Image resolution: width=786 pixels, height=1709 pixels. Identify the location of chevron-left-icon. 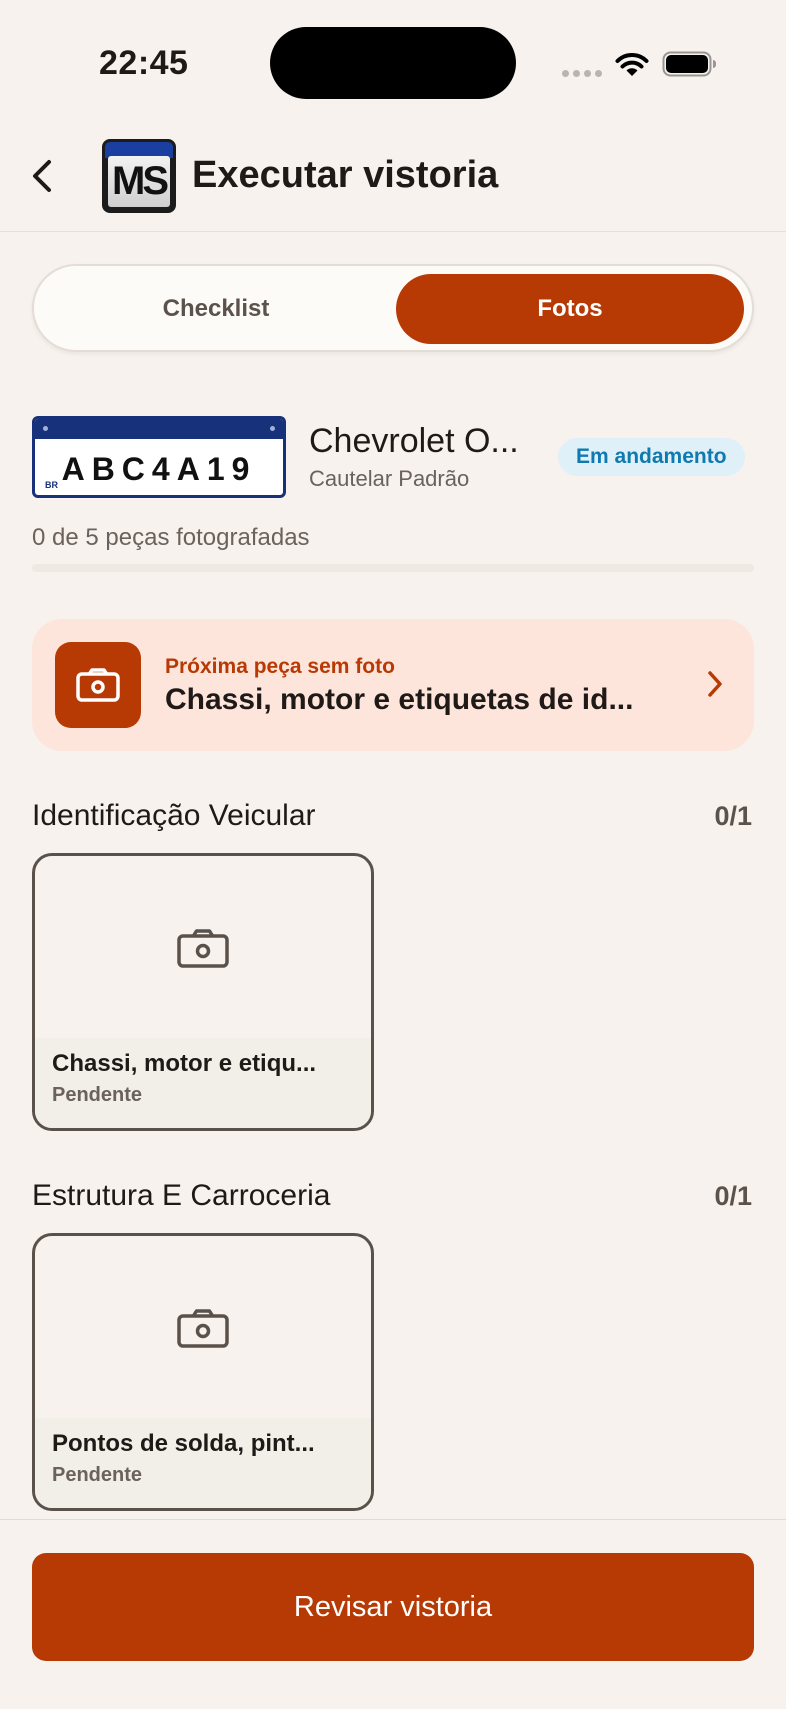
(42, 176).